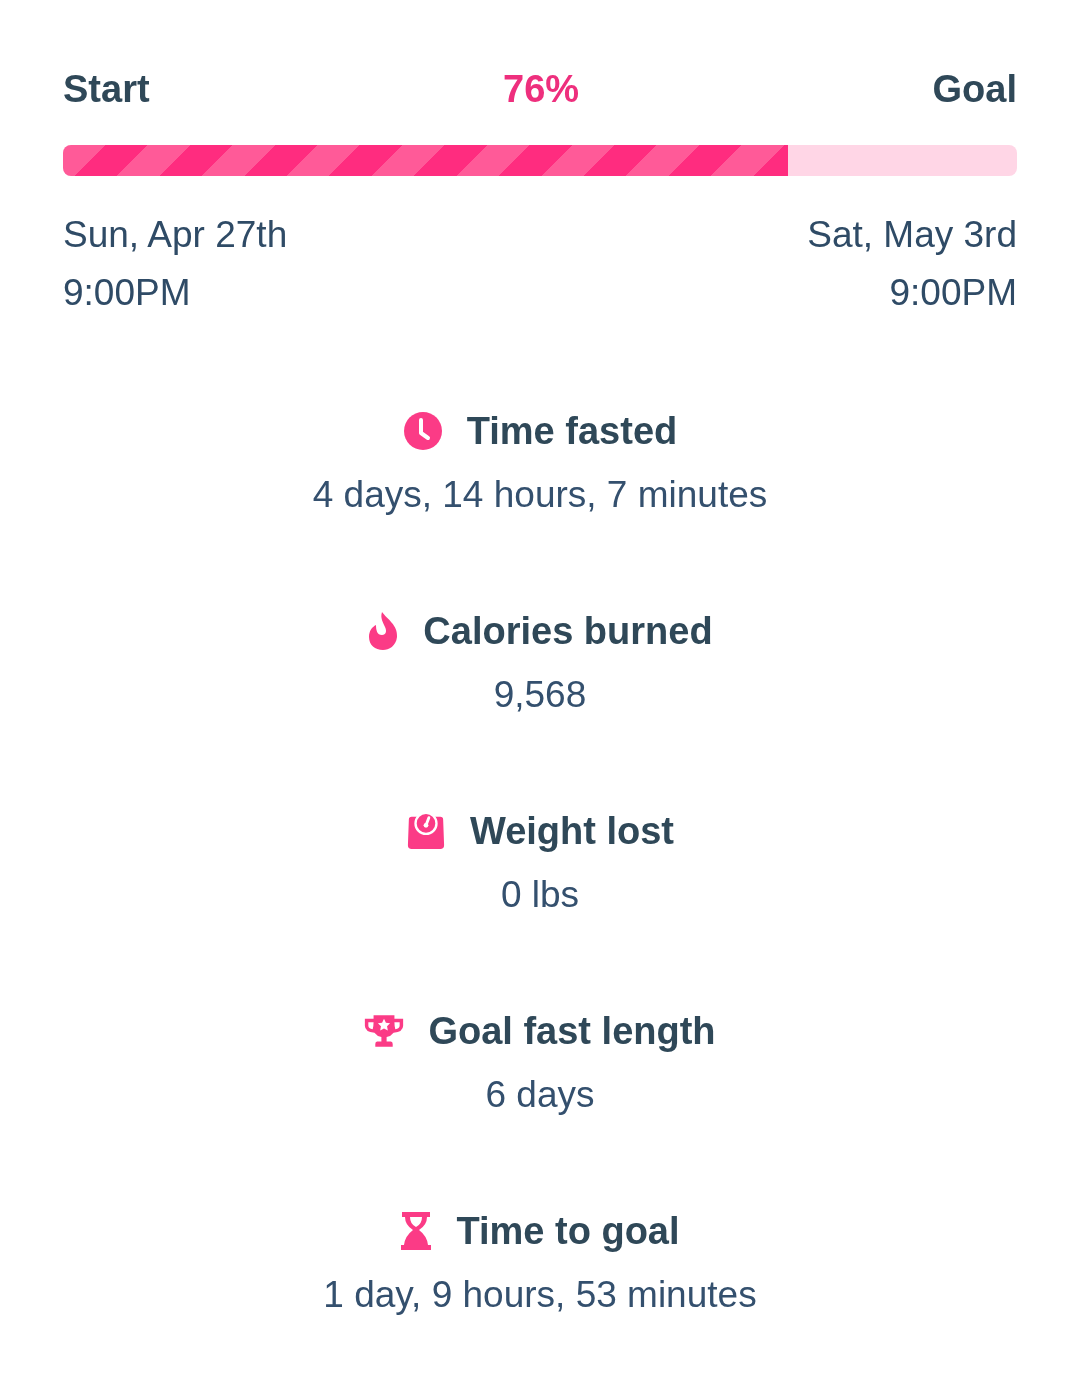 The height and width of the screenshot is (1376, 1080). Describe the element at coordinates (540, 495) in the screenshot. I see `stat-value: 4 days, 14 hours, 7 minutes` at that location.